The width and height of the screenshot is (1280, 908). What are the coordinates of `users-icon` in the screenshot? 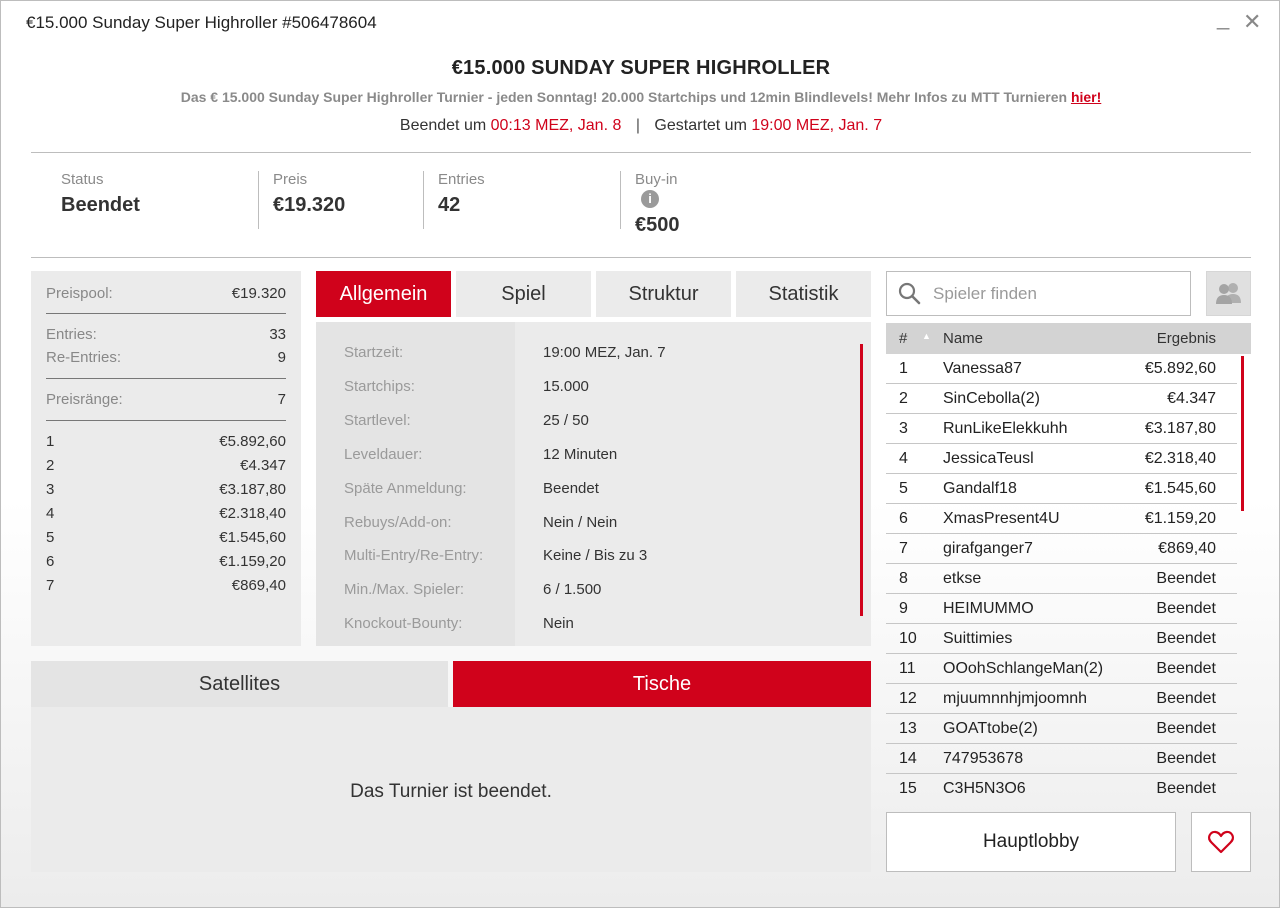 It's located at (1228, 293).